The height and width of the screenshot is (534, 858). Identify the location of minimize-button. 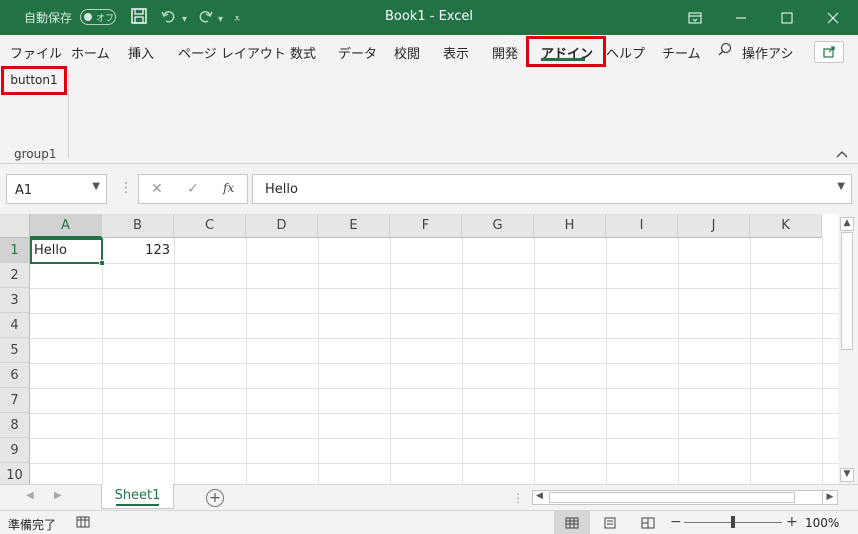
(741, 17).